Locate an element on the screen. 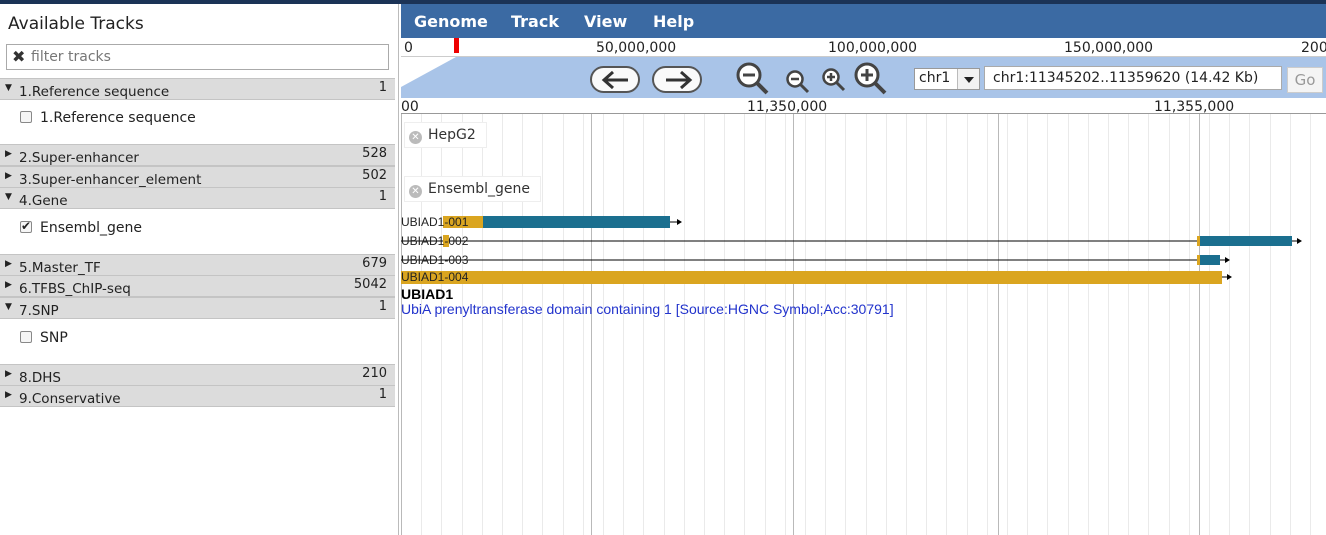 This screenshot has width=1326, height=535. filter-box: ✖ is located at coordinates (197, 57).